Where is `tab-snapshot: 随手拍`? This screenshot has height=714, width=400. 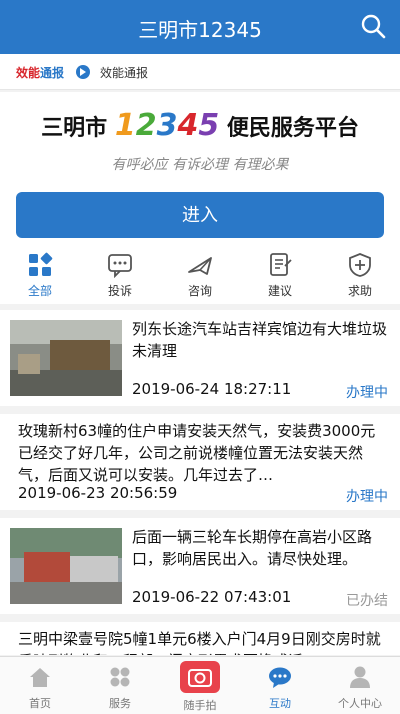 tab-snapshot: 随手拍 is located at coordinates (200, 685).